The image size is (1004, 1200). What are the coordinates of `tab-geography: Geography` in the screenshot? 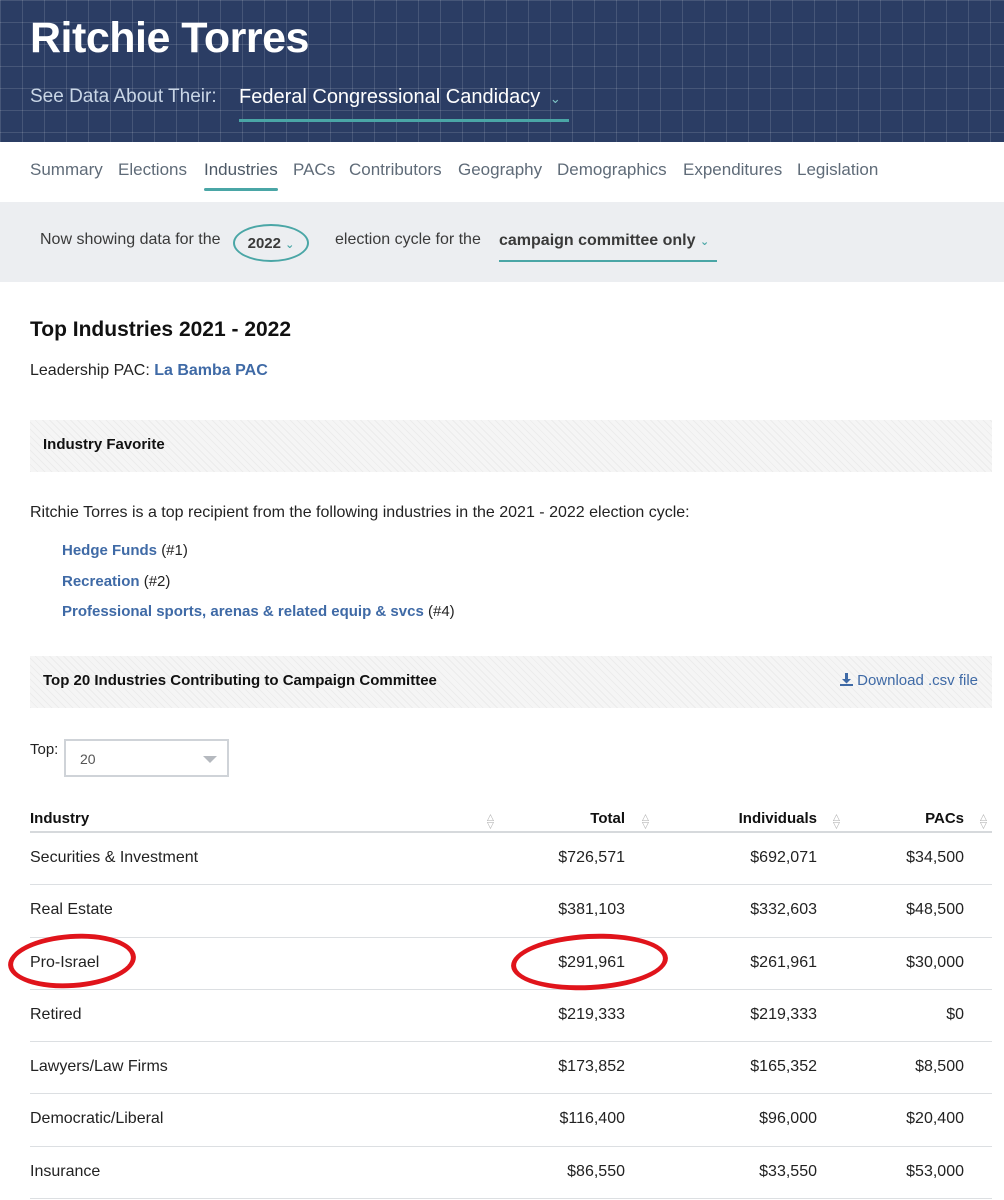 It's located at (500, 170).